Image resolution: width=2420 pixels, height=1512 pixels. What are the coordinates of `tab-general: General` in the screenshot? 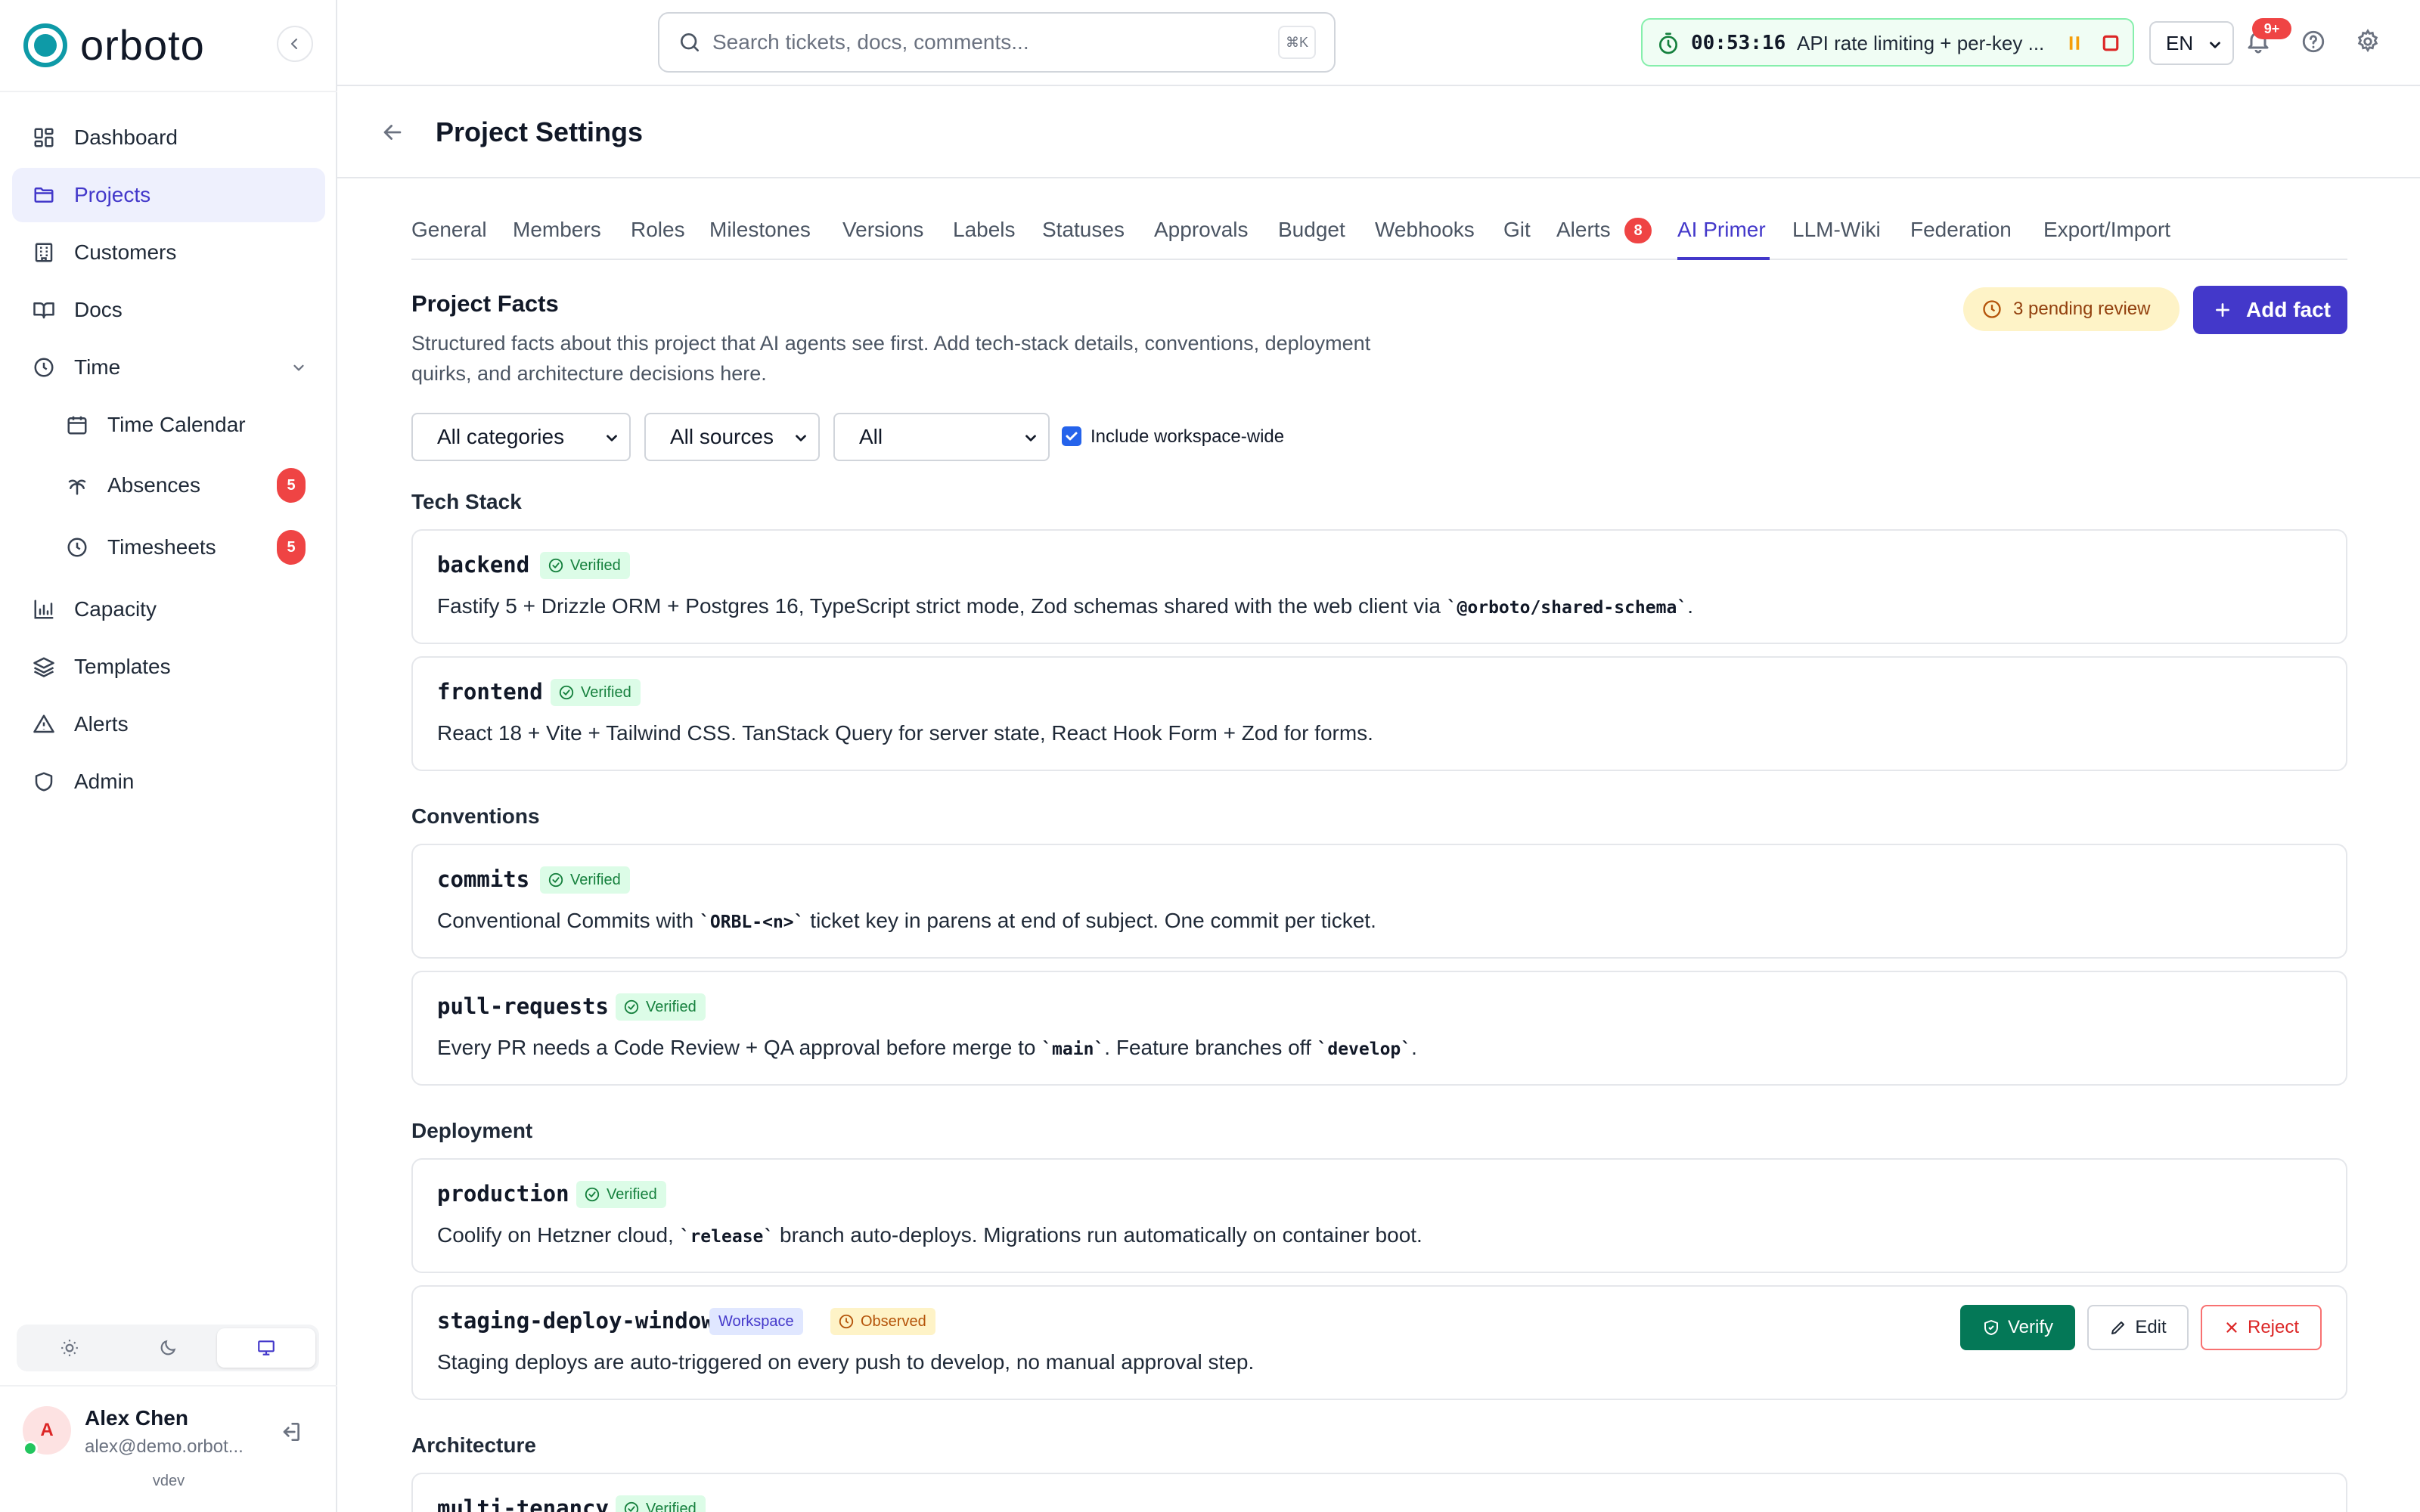 It's located at (449, 230).